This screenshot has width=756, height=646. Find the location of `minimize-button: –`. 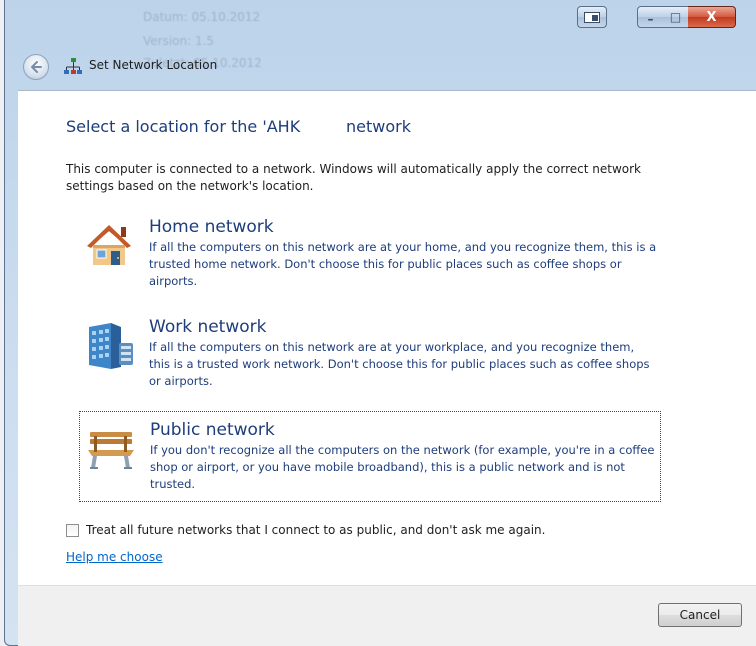

minimize-button: – is located at coordinates (650, 17).